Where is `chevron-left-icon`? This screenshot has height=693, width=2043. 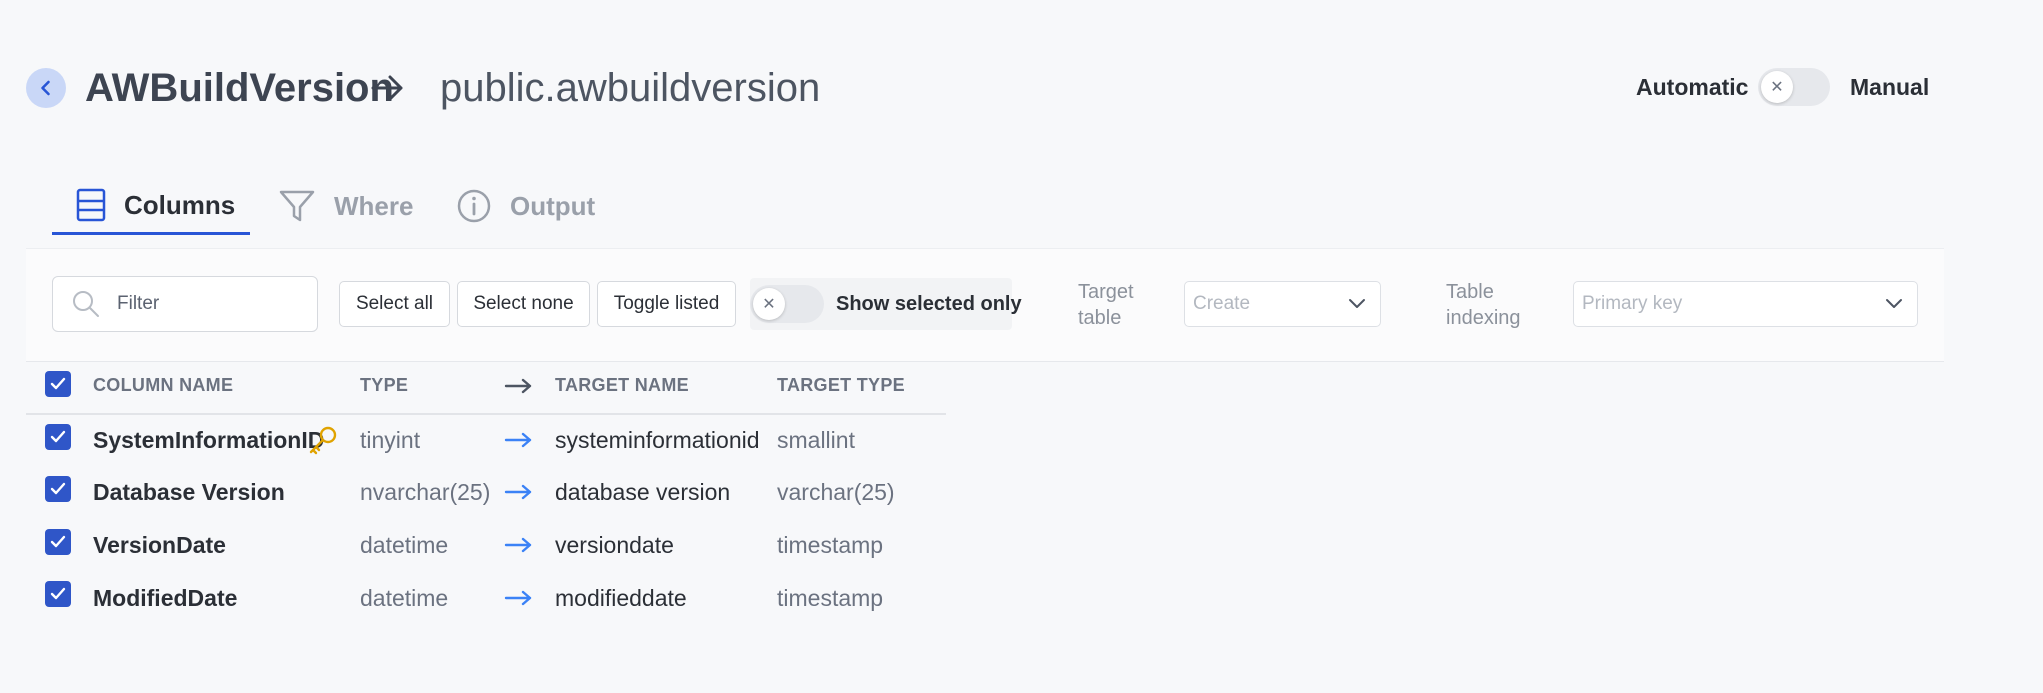
chevron-left-icon is located at coordinates (45, 88).